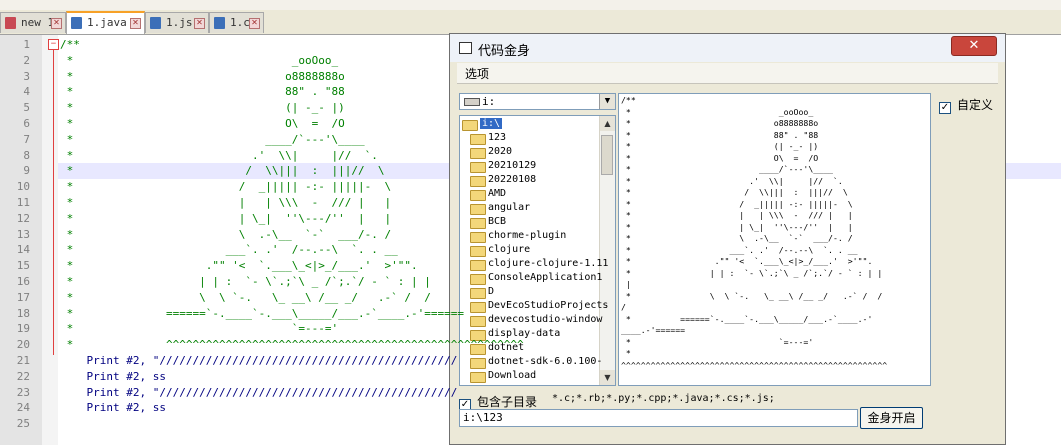  What do you see at coordinates (512, 375) in the screenshot?
I see `tree-item-label: Download` at bounding box center [512, 375].